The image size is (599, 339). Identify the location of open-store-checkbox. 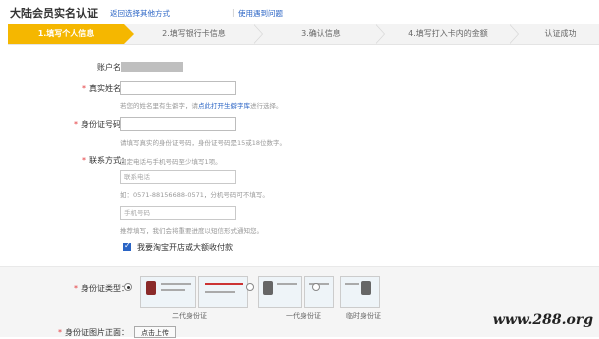
(127, 246).